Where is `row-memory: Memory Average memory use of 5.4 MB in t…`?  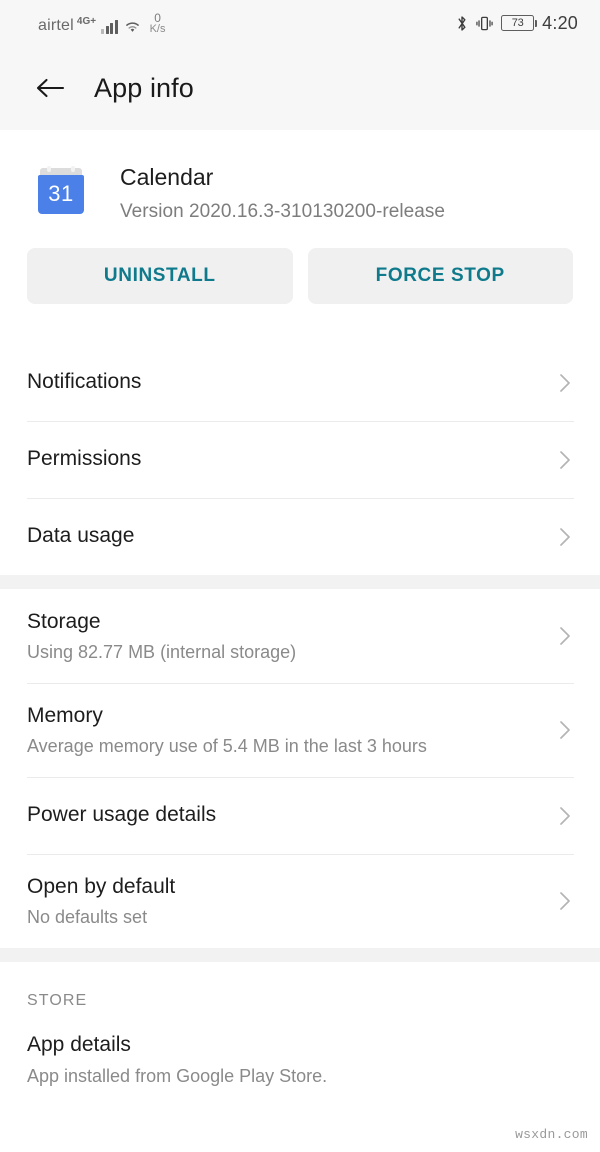 row-memory: Memory Average memory use of 5.4 MB in t… is located at coordinates (300, 730).